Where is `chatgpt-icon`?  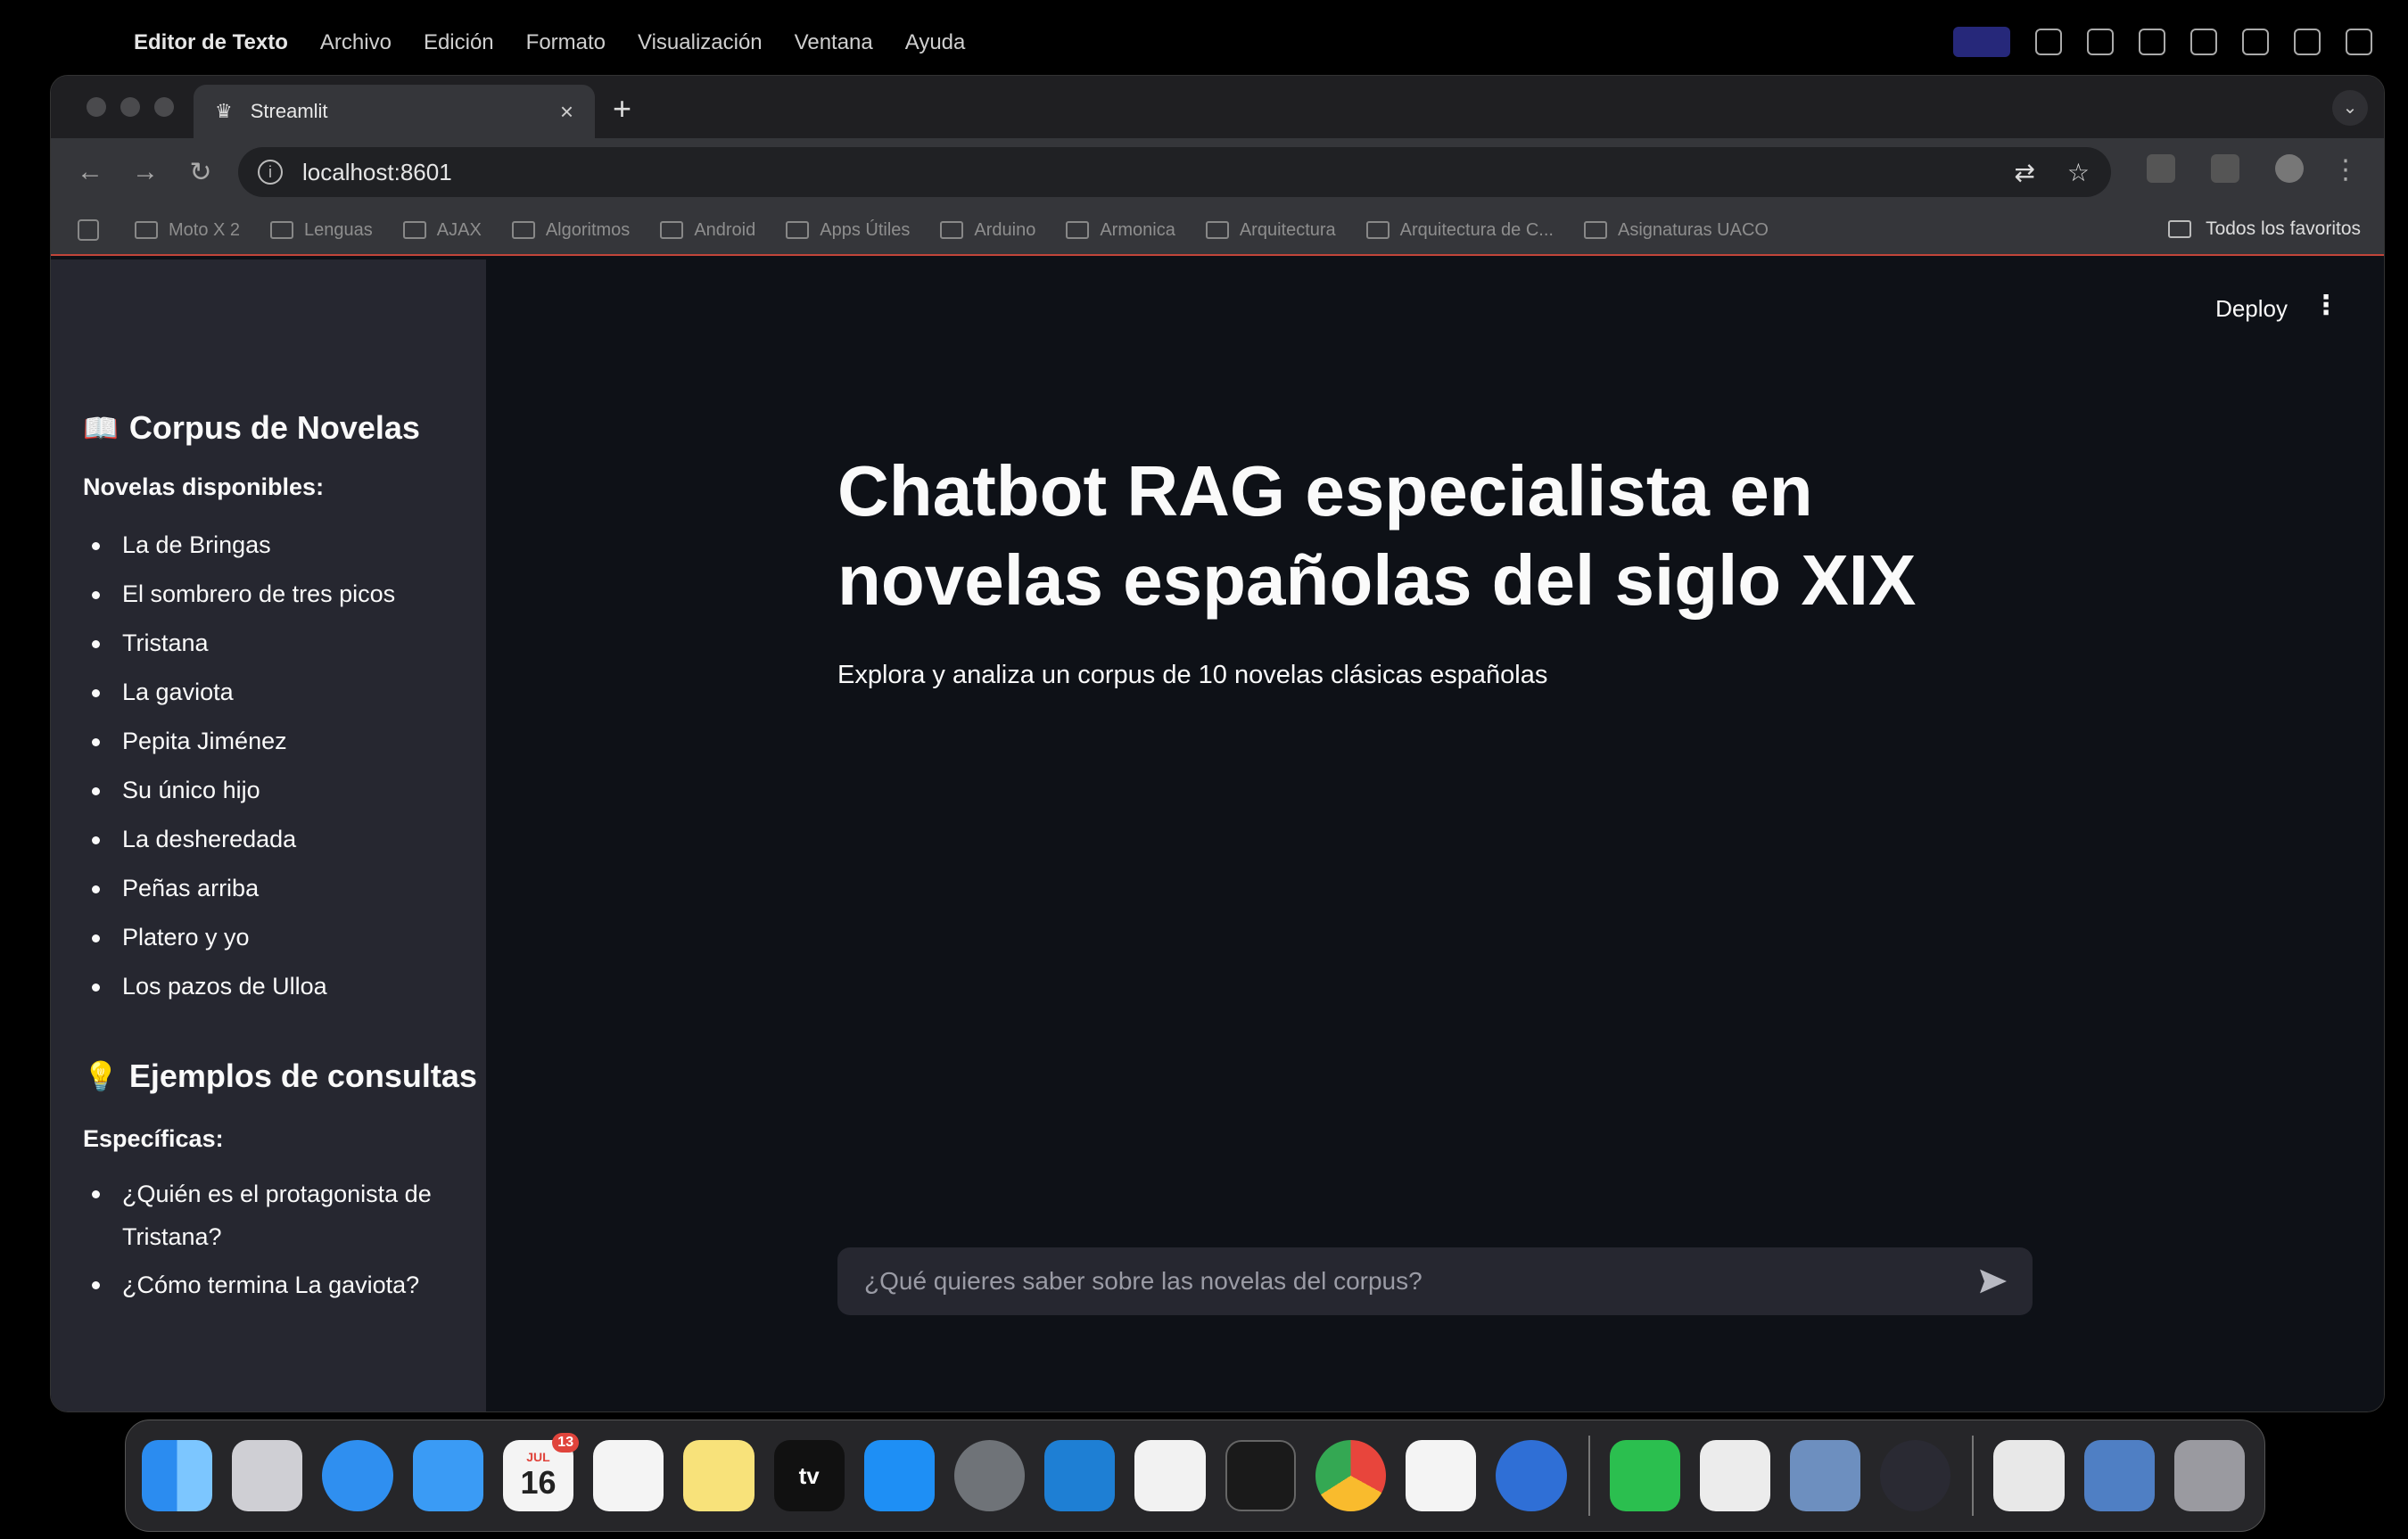 chatgpt-icon is located at coordinates (1441, 1476).